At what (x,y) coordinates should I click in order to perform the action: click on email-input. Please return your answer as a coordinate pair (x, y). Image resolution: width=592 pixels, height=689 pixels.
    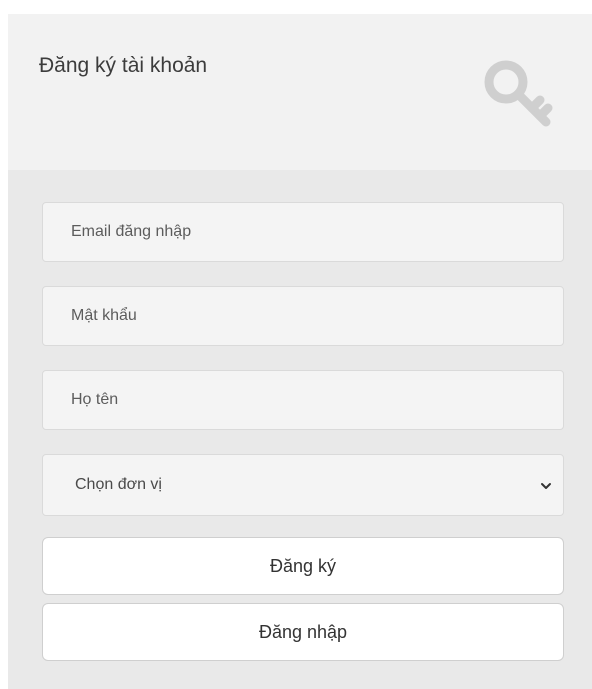
    Looking at the image, I should click on (303, 232).